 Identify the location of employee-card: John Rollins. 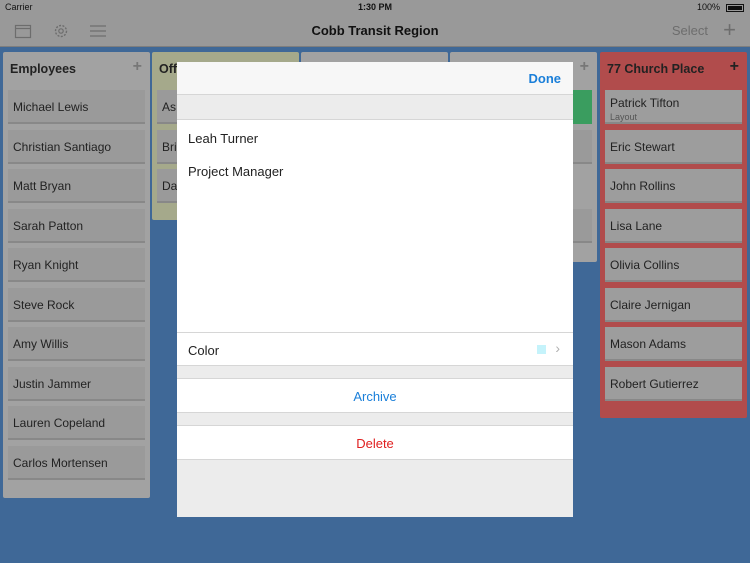
(673, 186).